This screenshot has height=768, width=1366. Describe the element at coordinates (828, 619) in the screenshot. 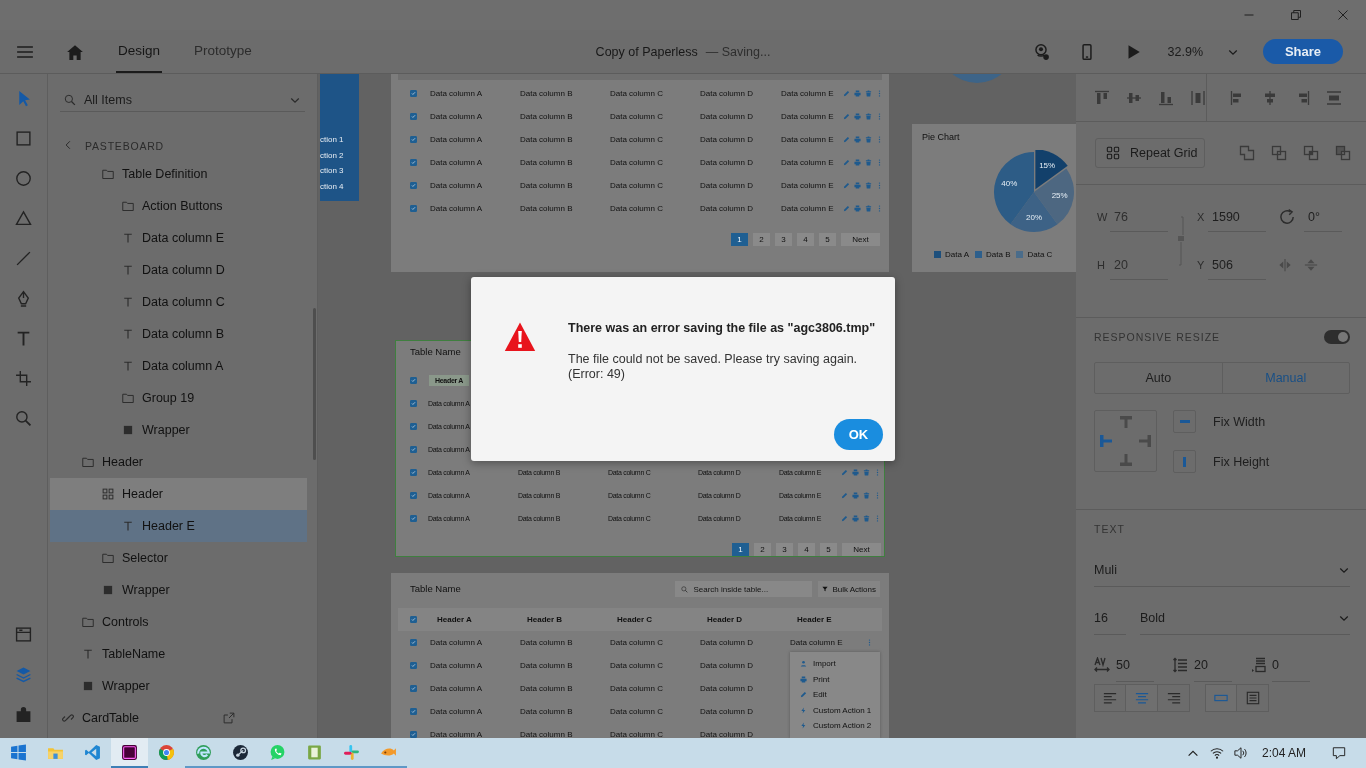

I see `column-header: Header E` at that location.